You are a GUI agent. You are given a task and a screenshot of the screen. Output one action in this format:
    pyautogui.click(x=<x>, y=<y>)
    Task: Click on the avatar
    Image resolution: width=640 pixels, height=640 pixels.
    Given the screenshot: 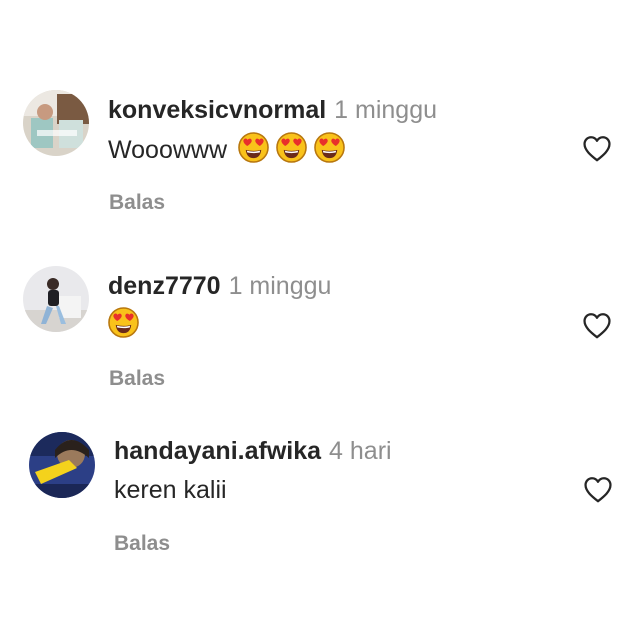 What is the action you would take?
    pyautogui.click(x=62, y=465)
    